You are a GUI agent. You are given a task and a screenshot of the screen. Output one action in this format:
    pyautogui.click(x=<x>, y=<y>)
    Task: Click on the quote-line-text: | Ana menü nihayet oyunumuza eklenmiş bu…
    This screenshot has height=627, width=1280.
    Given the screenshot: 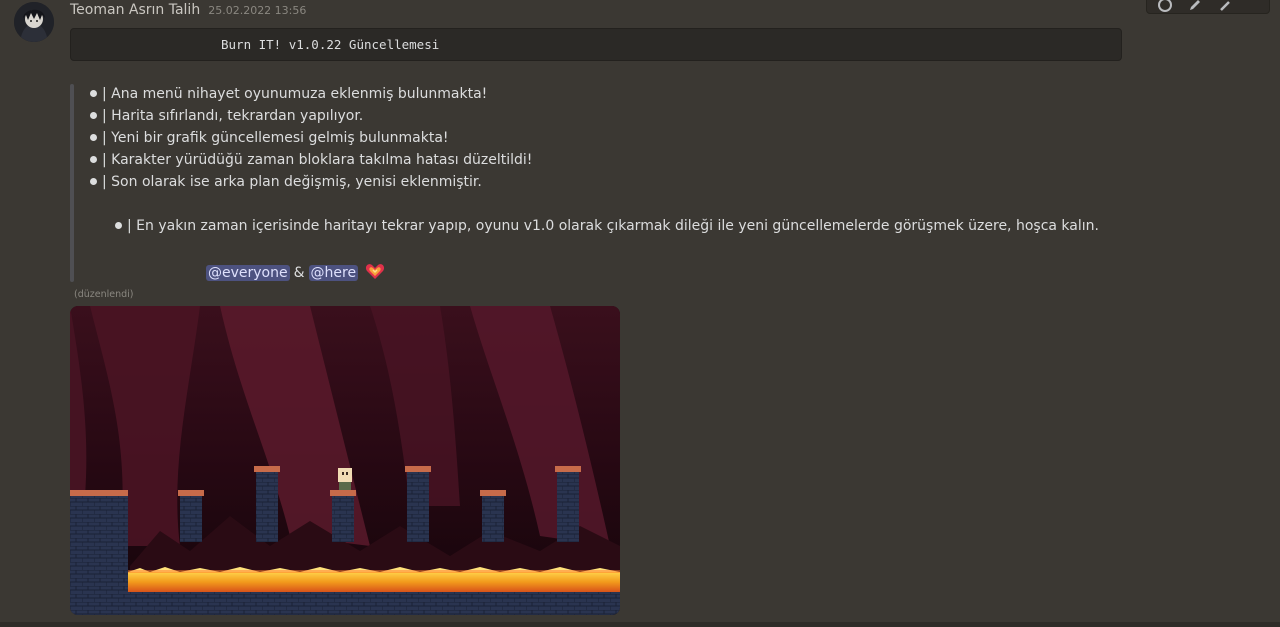 What is the action you would take?
    pyautogui.click(x=295, y=94)
    